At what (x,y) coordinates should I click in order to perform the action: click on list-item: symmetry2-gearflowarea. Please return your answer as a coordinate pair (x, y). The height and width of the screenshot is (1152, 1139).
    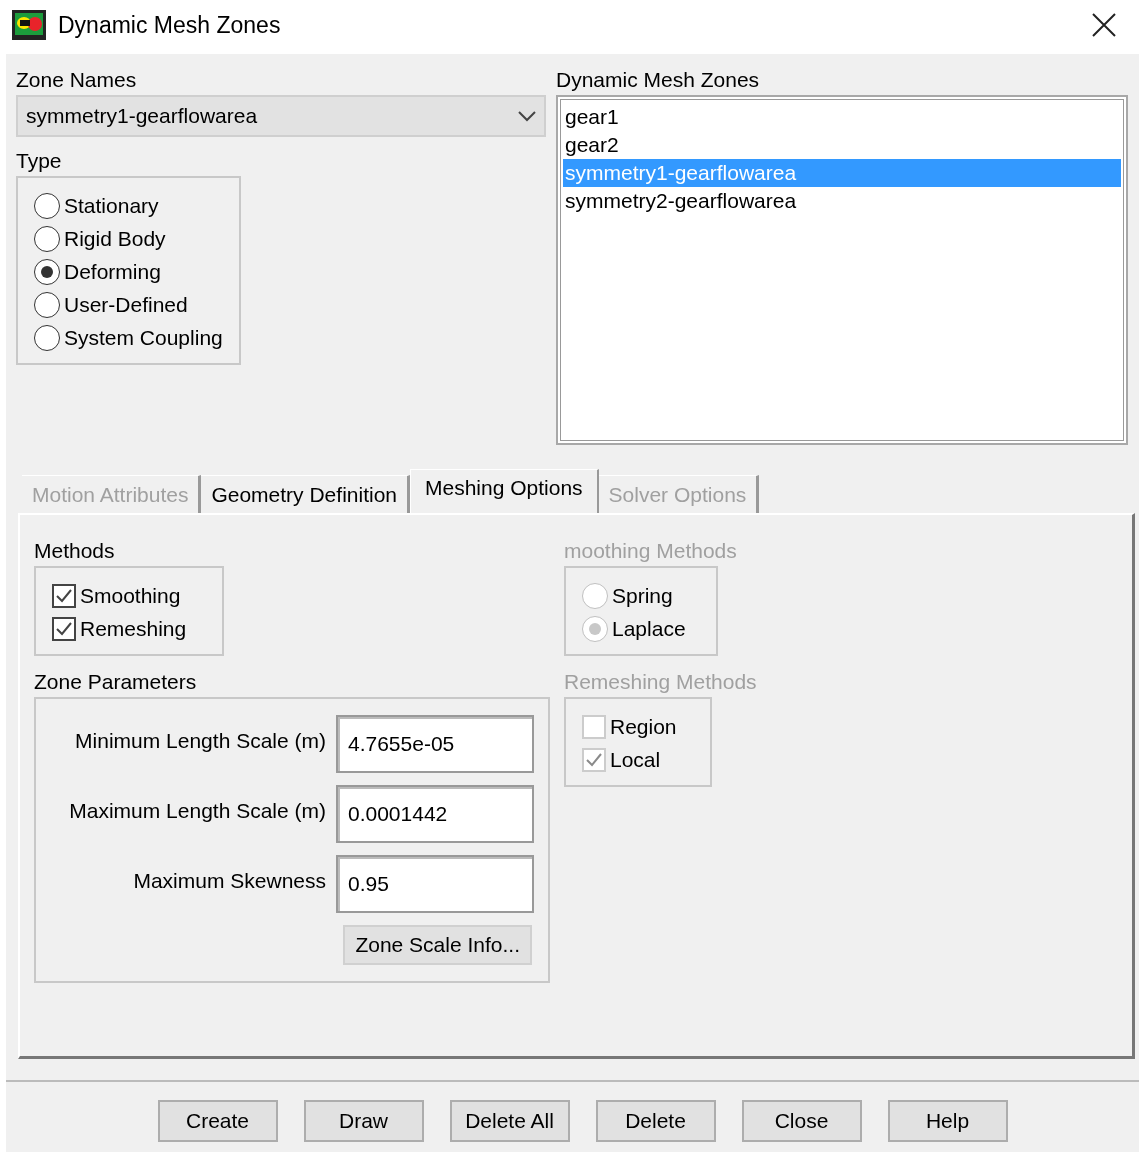
    Looking at the image, I should click on (842, 201).